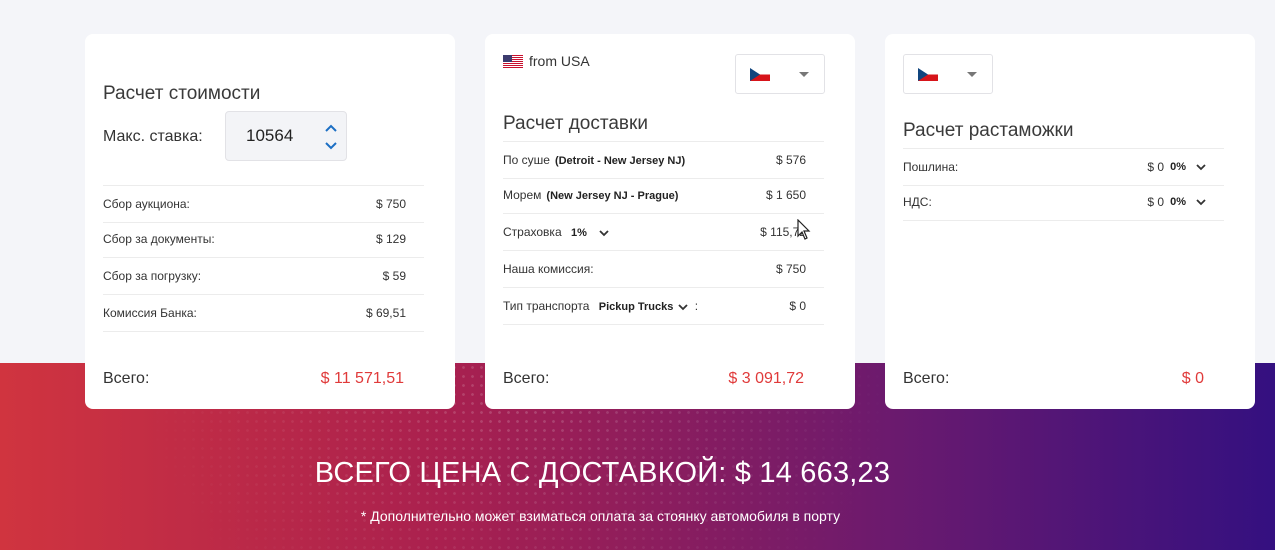 The height and width of the screenshot is (550, 1275). What do you see at coordinates (696, 306) in the screenshot?
I see `transport-suffix: :` at bounding box center [696, 306].